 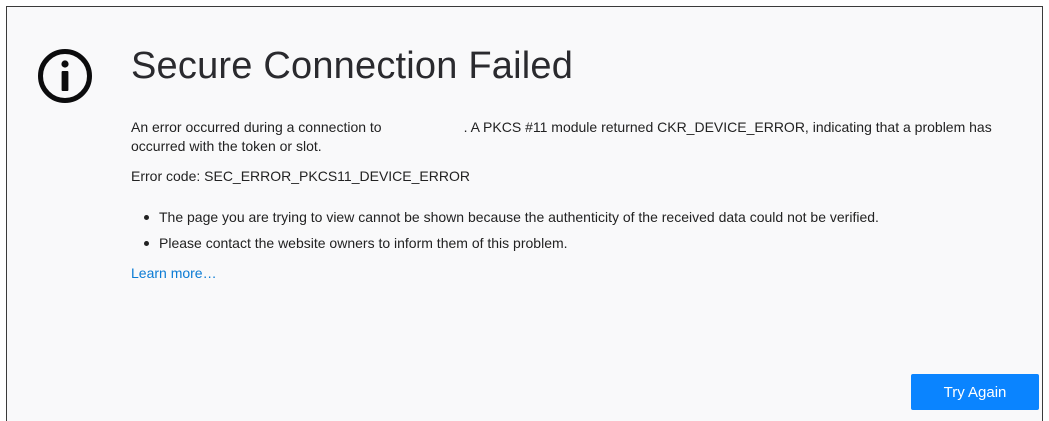 I want to click on description-text-start: An error occurred during a connection to, so click(x=256, y=127).